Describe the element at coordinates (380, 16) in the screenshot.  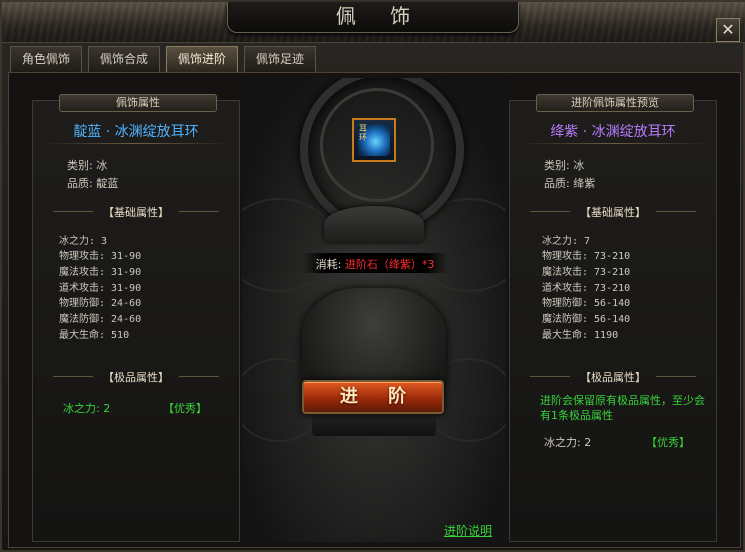
I see `window-title: 佩 饰` at that location.